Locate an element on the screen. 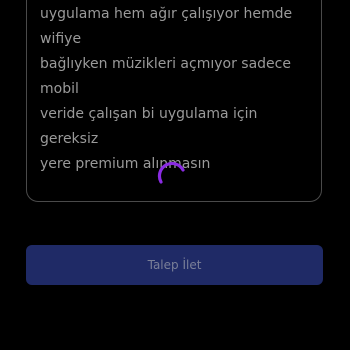  submit-request-label: Talep İlet is located at coordinates (174, 265).